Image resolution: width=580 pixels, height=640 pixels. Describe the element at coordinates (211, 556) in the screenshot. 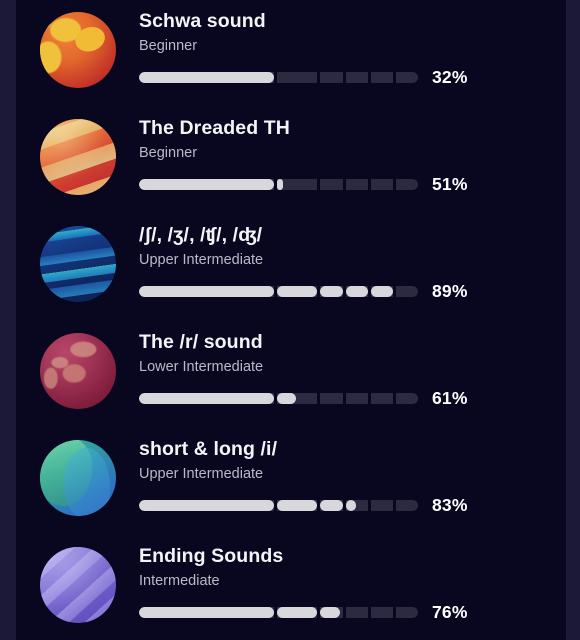

I see `lesson-title: Ending Sounds` at that location.